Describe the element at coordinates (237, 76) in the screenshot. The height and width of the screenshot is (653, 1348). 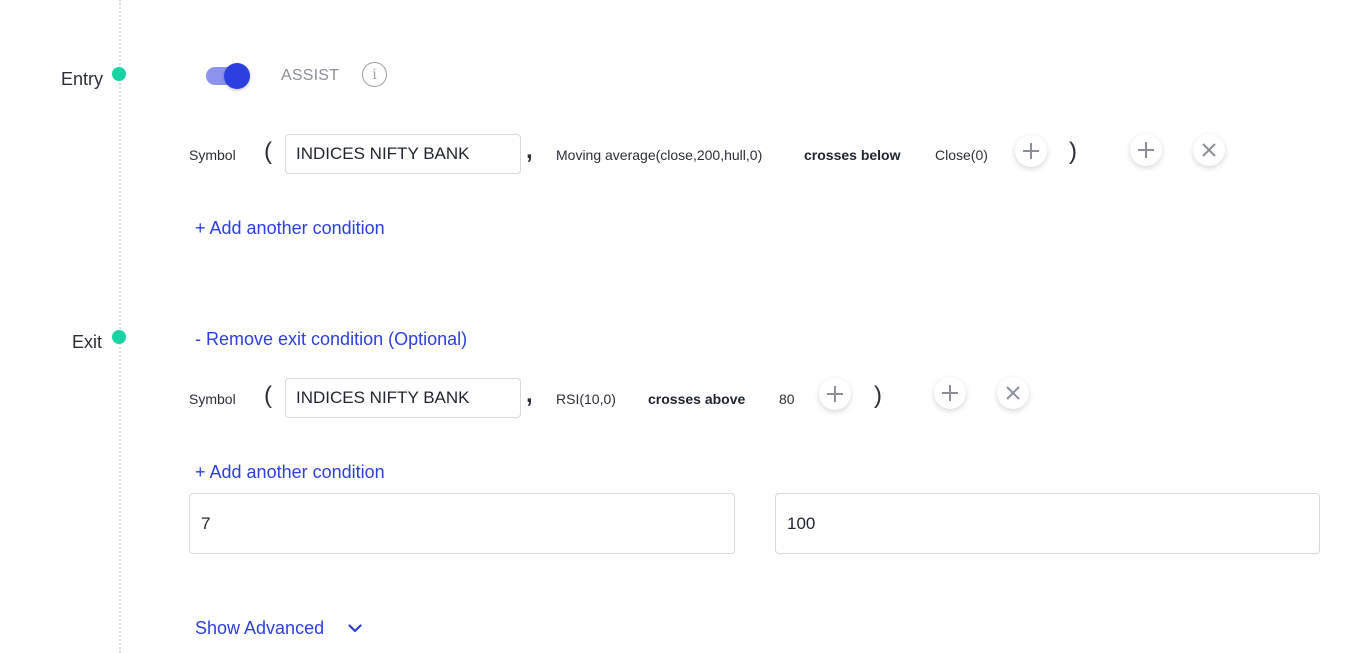
I see `assist-toggle-knob` at that location.